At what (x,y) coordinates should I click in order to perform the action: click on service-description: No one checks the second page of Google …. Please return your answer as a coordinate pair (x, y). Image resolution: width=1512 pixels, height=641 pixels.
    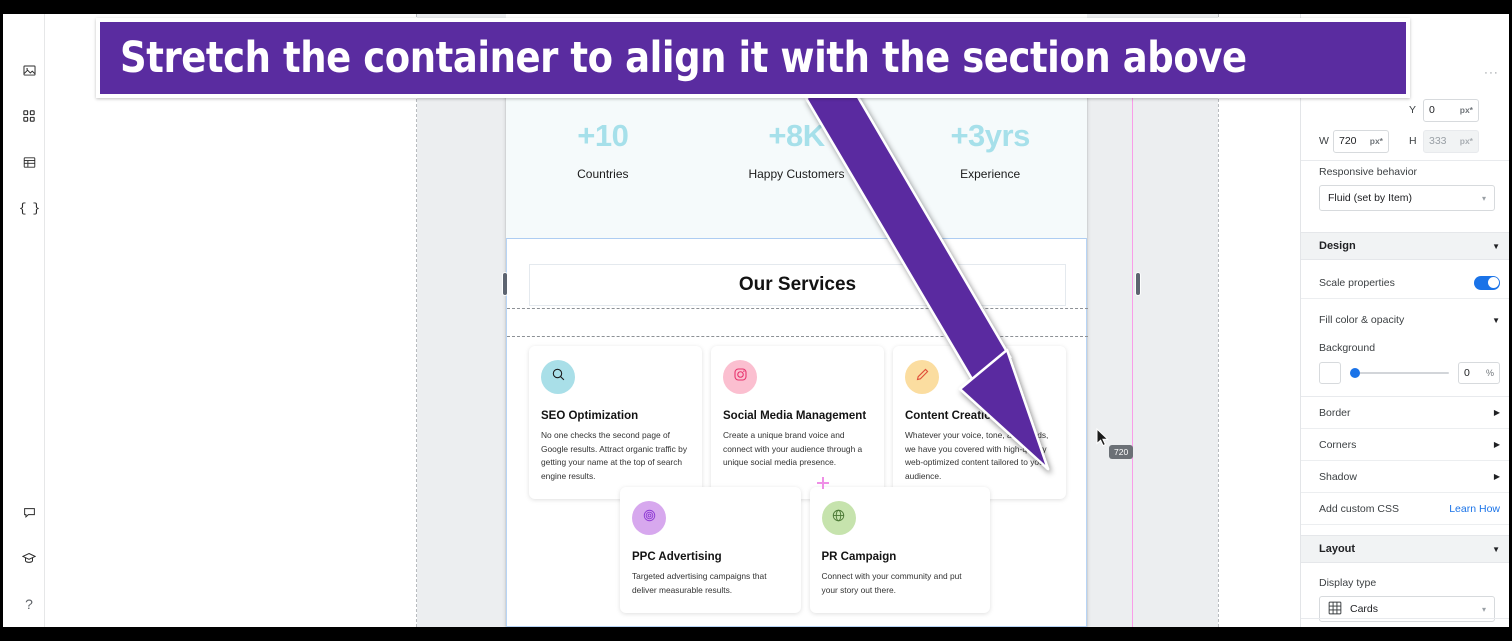
    Looking at the image, I should click on (614, 455).